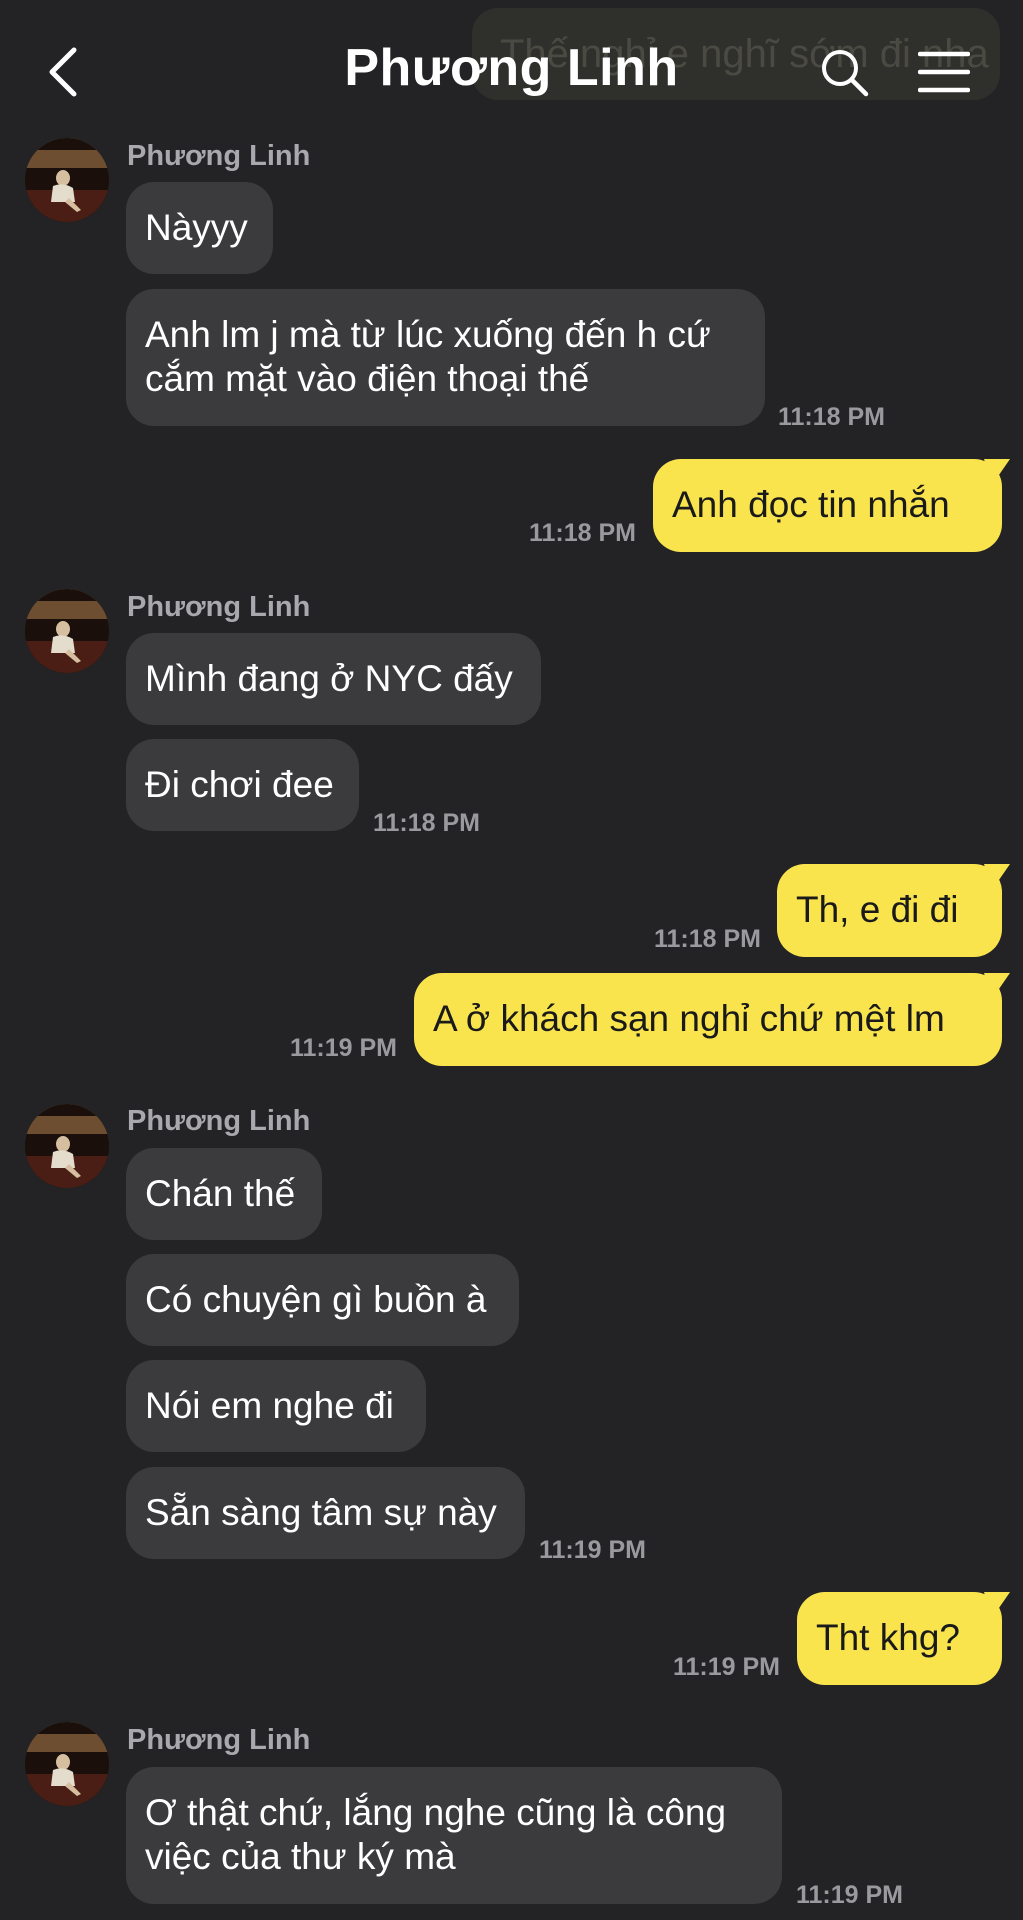 This screenshot has height=1920, width=1023. I want to click on menu-button, so click(944, 72).